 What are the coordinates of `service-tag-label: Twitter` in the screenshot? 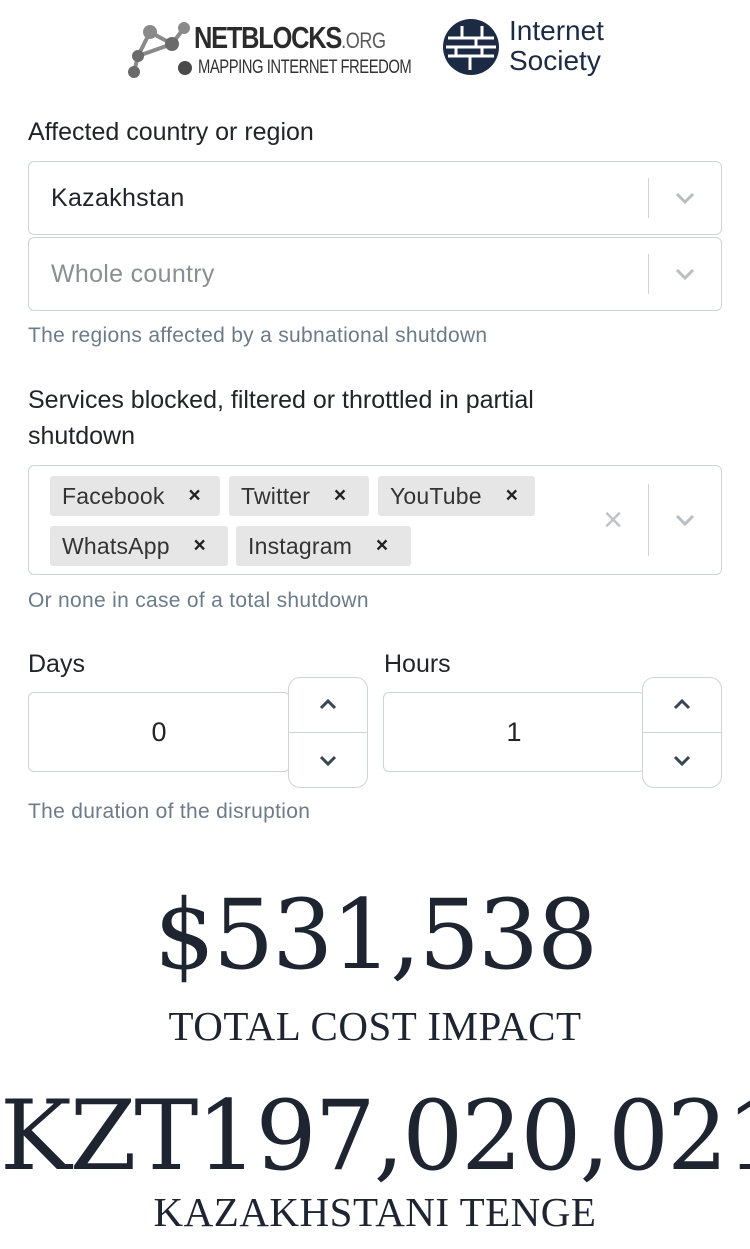 It's located at (276, 495).